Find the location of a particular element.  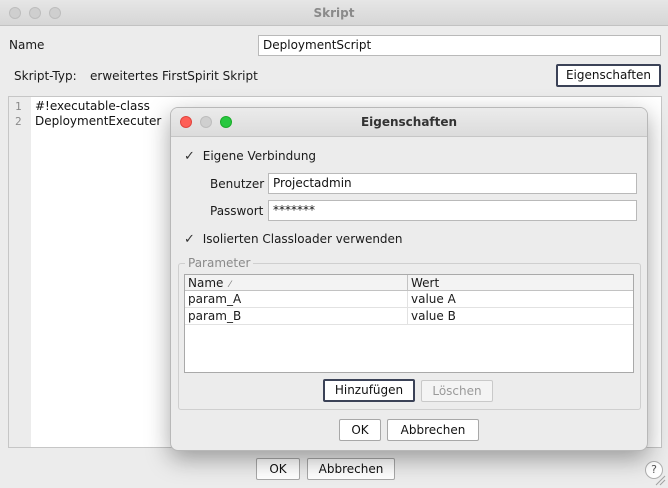

script-type-value: erweitertes FirstSpirit Skript is located at coordinates (174, 76).